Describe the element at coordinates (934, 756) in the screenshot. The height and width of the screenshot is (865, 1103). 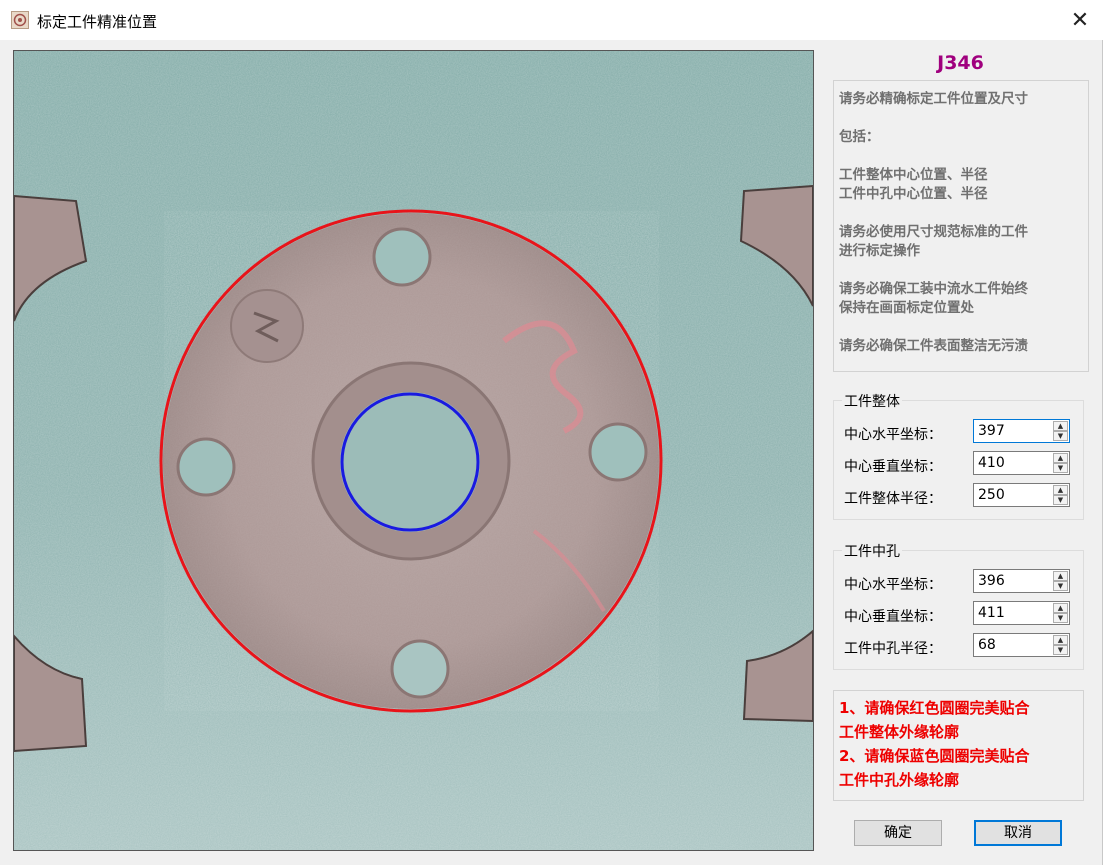
I see `warning-line: 2、请确保蓝色圆圈完美贴合` at that location.